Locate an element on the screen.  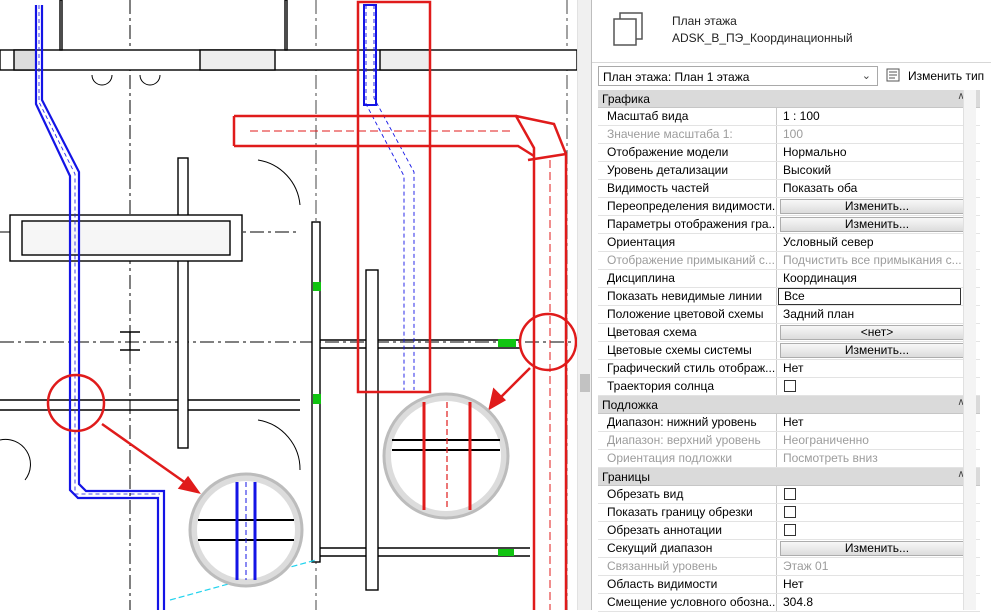
type-name: ADSK_В_ПЭ_Координационный is located at coordinates (762, 38).